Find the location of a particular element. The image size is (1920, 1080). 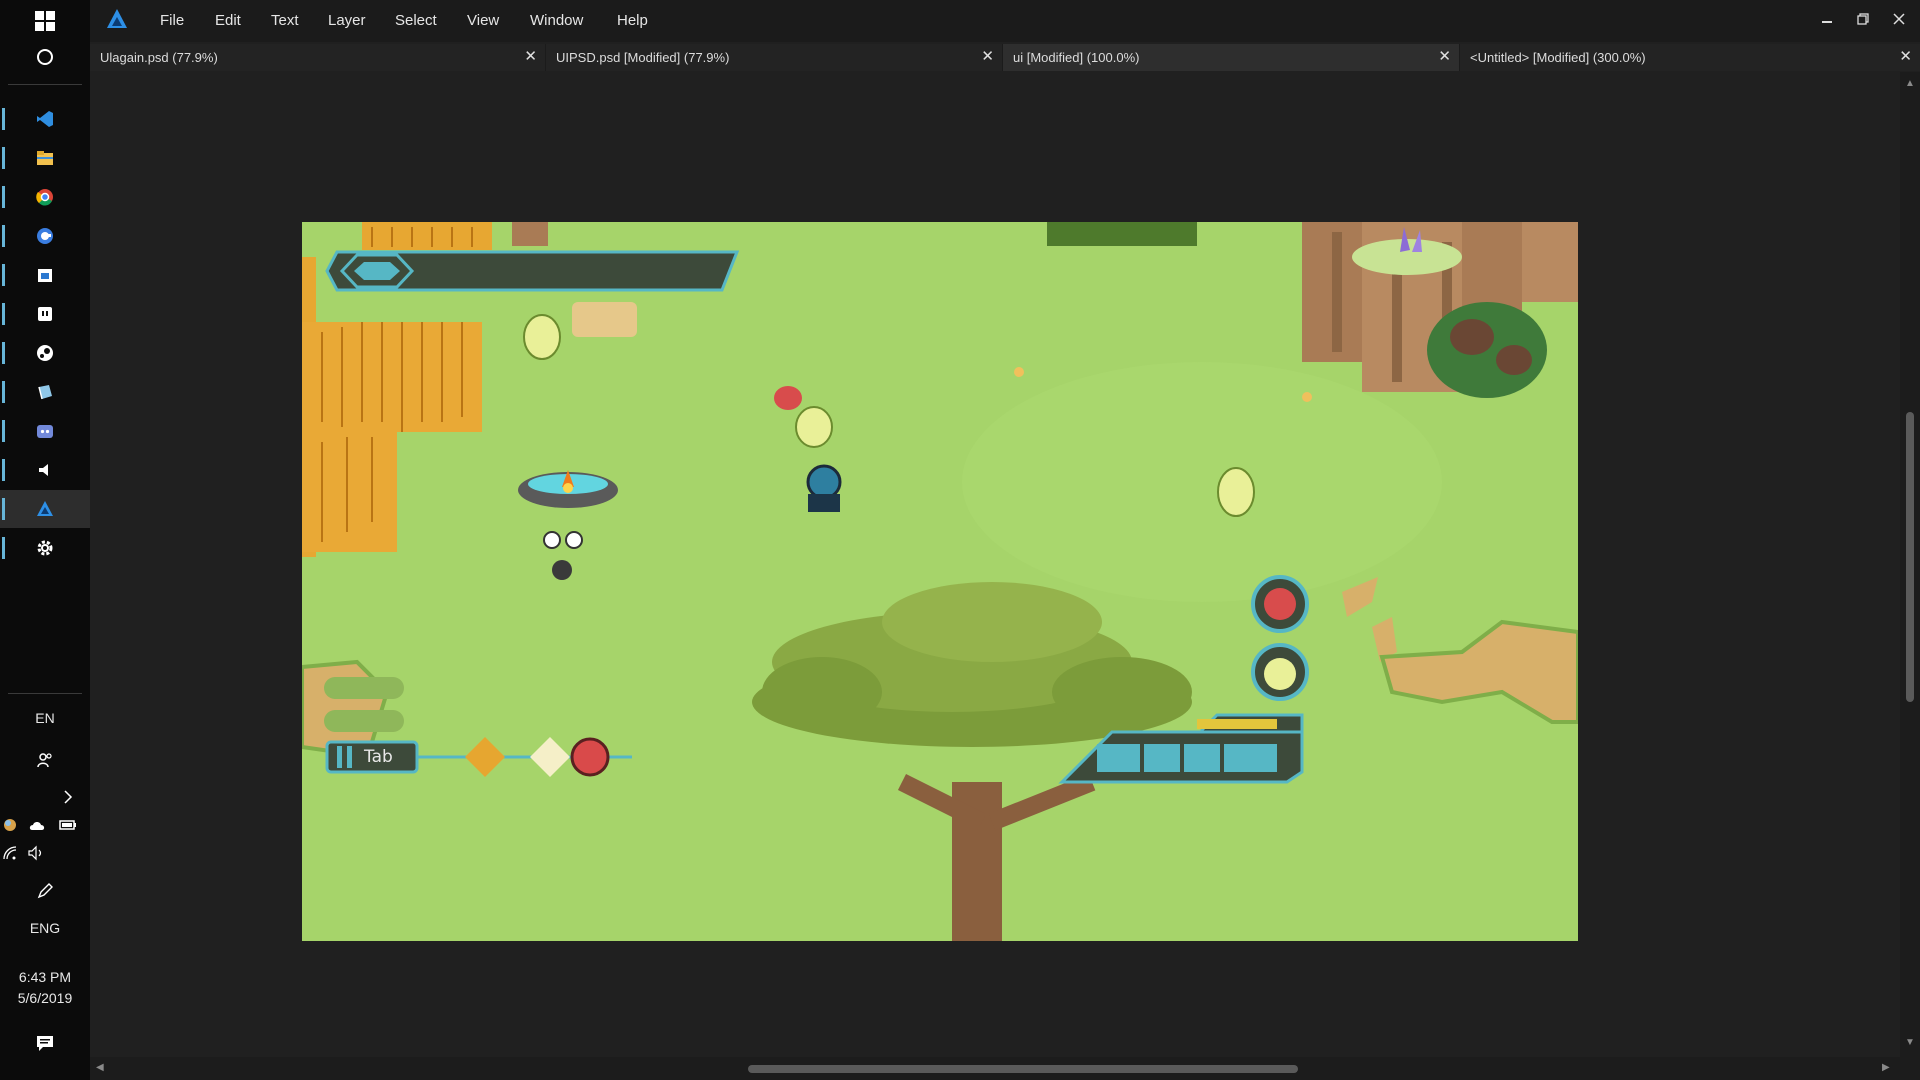

horizontal-scroll-thumb is located at coordinates (1023, 1069).